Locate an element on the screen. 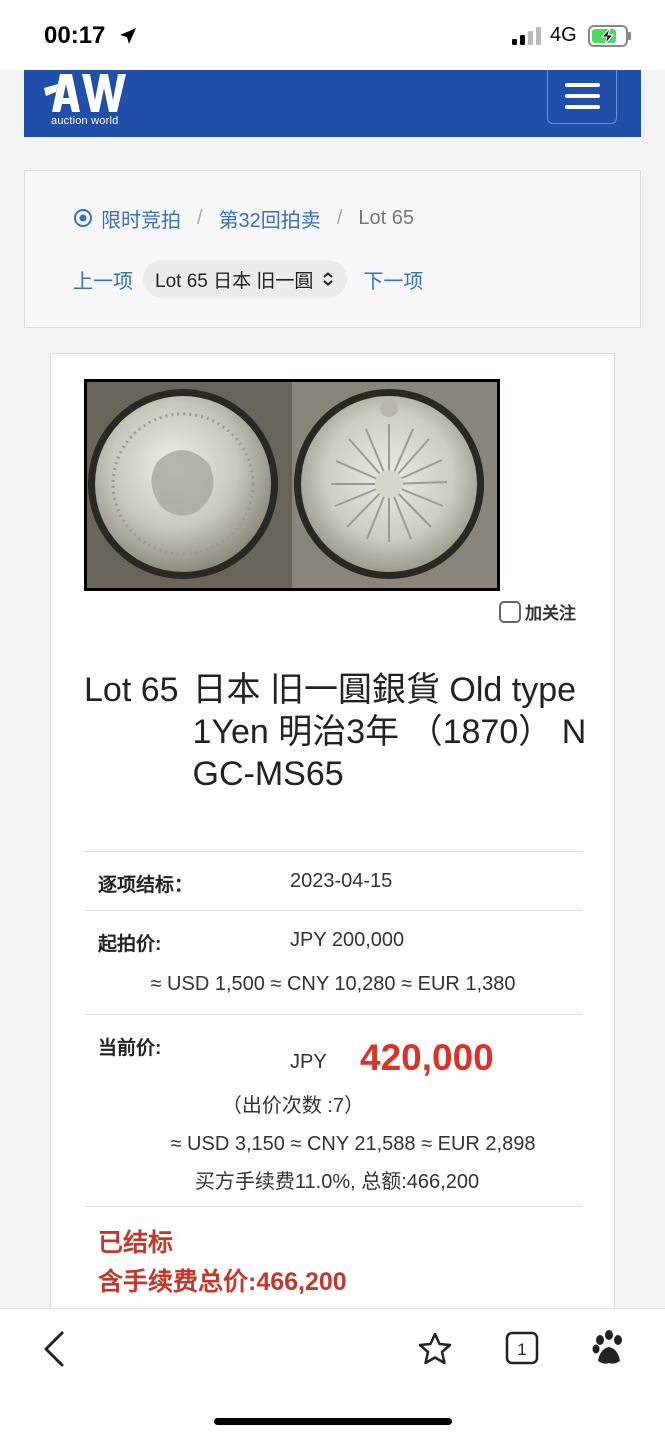 The width and height of the screenshot is (665, 1440). prev-lot-link: 上一项 is located at coordinates (103, 279).